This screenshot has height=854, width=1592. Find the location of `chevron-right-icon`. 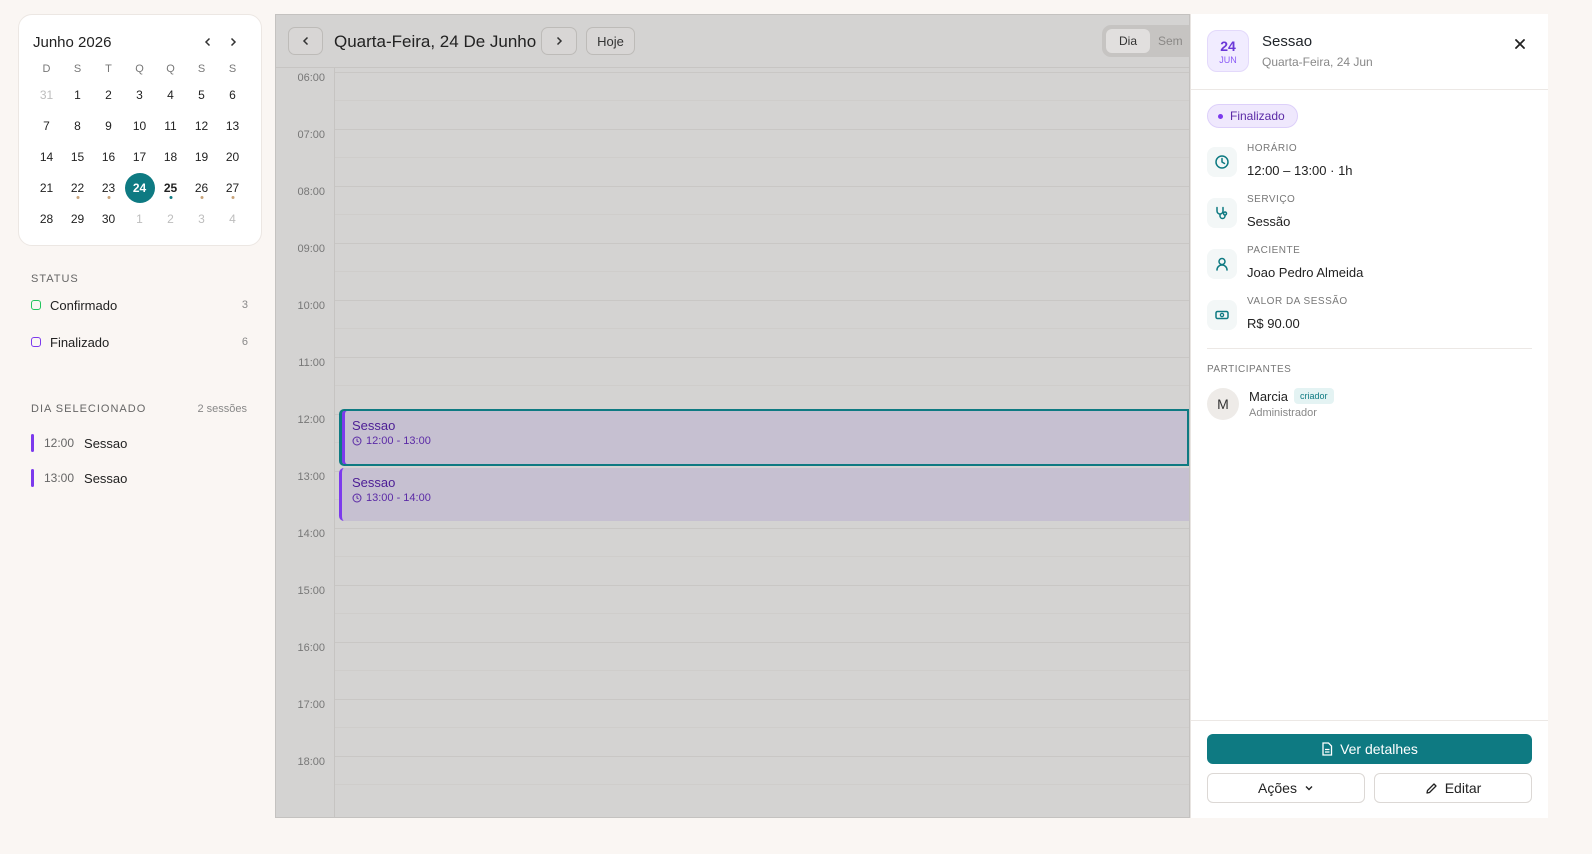

chevron-right-icon is located at coordinates (233, 42).